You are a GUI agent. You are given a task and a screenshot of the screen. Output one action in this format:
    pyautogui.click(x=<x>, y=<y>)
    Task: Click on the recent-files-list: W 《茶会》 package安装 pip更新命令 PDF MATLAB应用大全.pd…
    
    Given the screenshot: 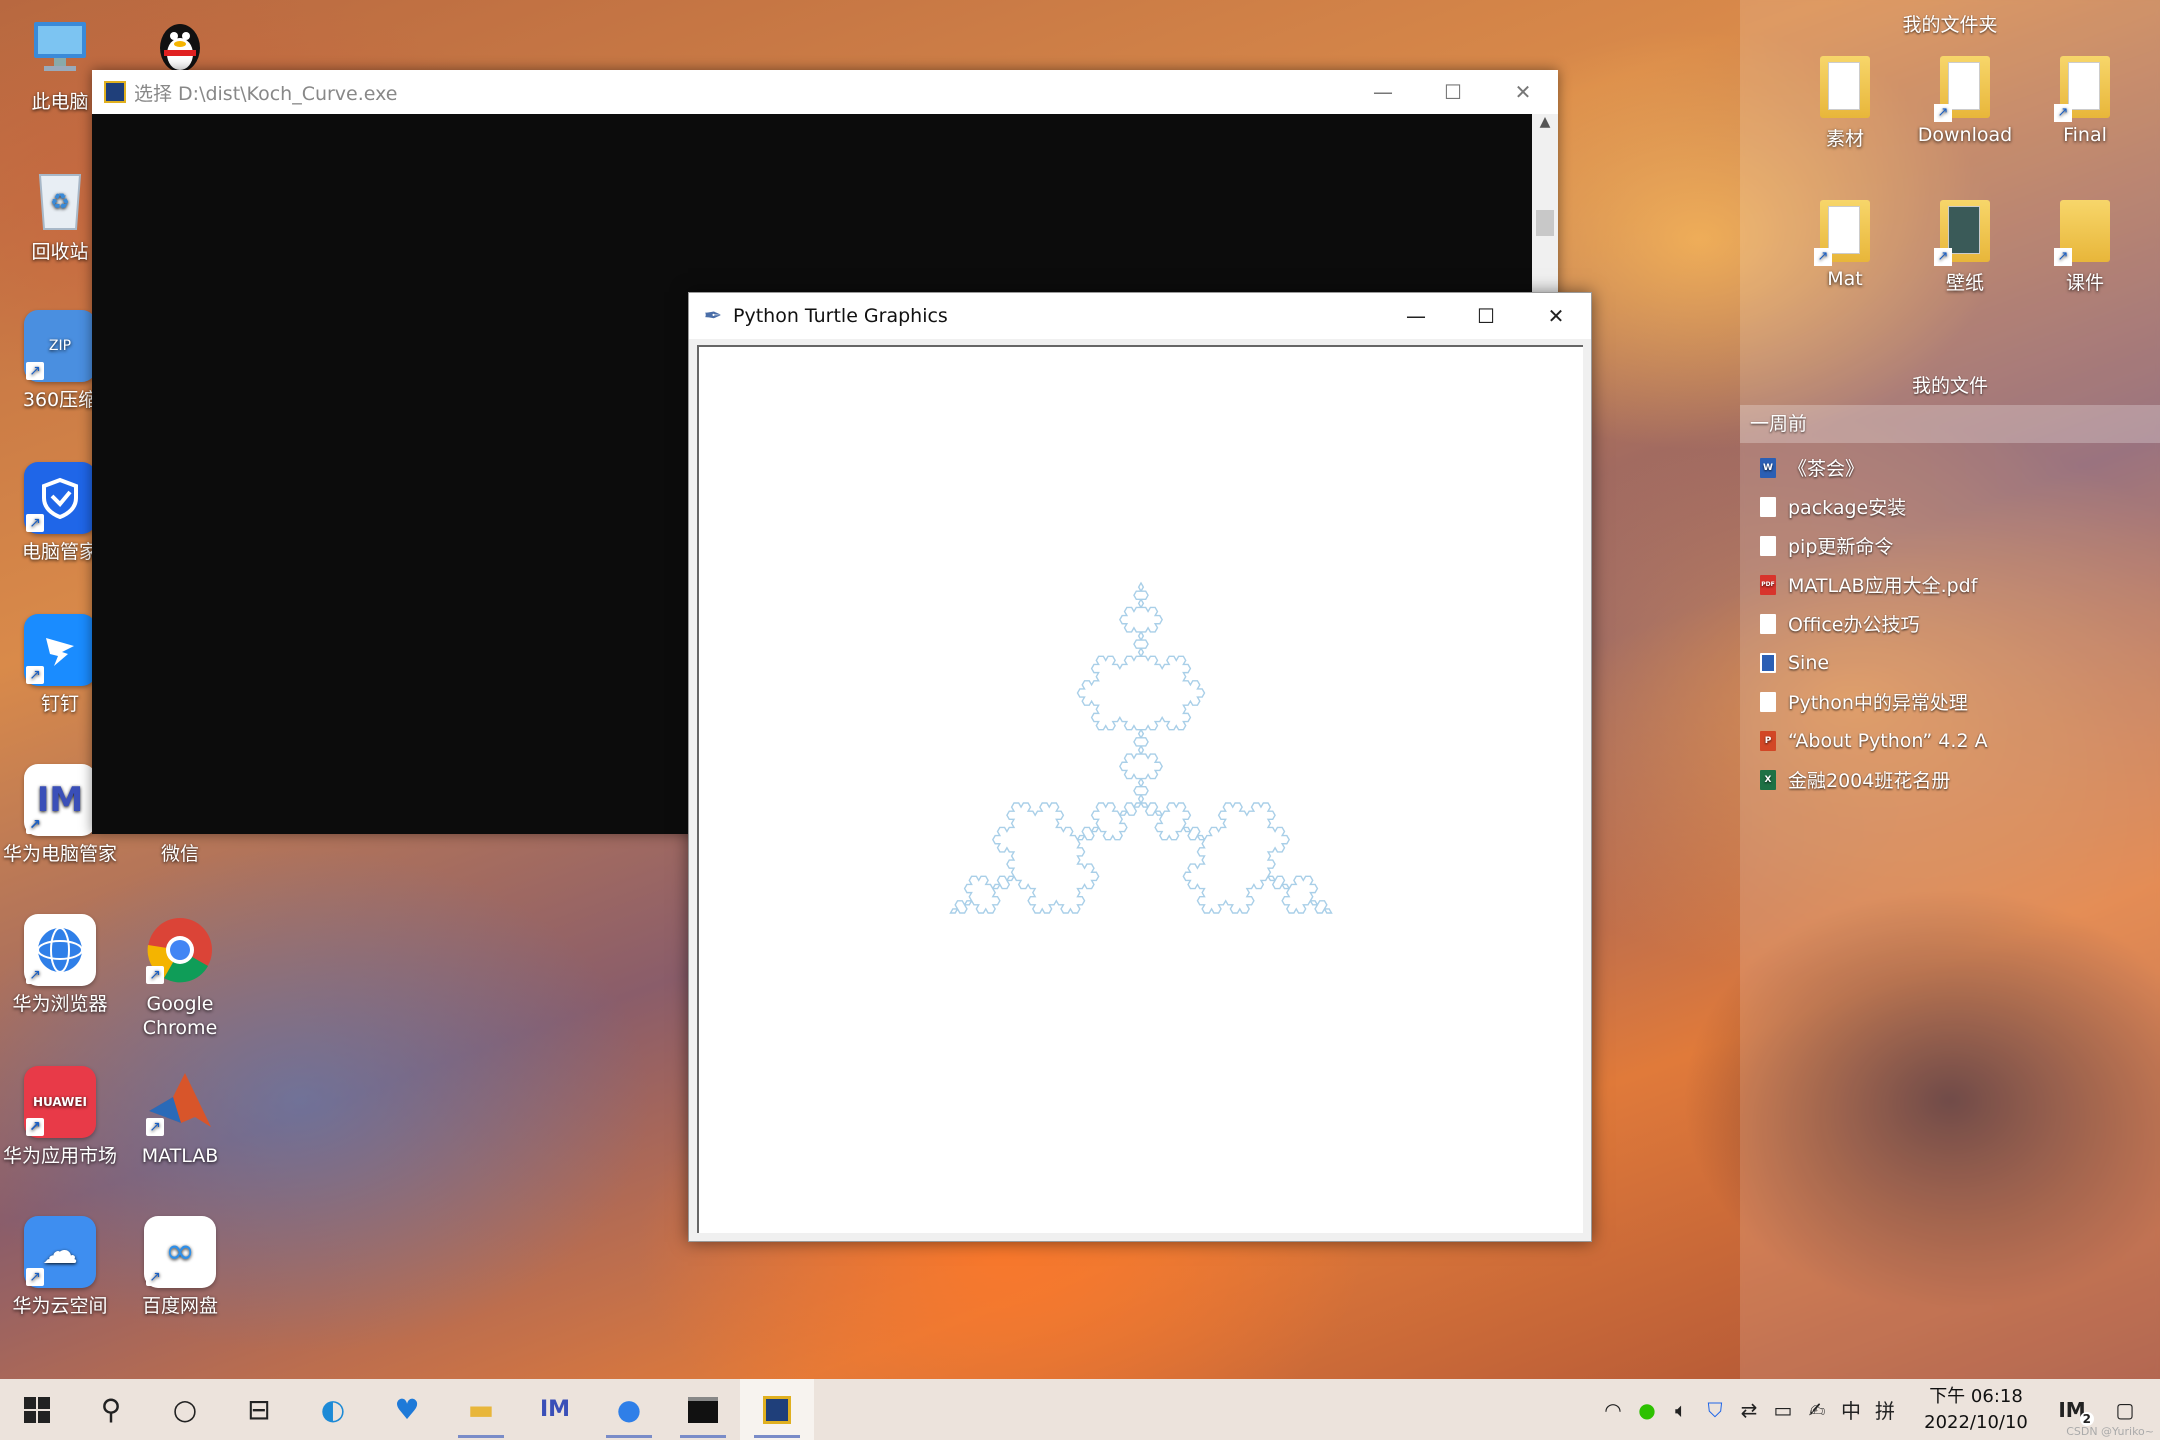 What is the action you would take?
    pyautogui.click(x=1950, y=623)
    